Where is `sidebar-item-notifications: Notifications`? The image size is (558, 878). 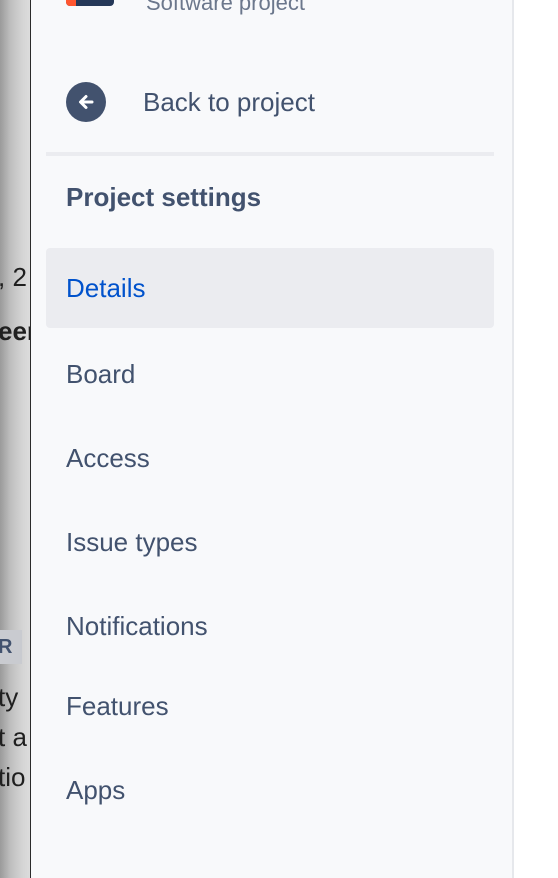
sidebar-item-notifications: Notifications is located at coordinates (270, 626).